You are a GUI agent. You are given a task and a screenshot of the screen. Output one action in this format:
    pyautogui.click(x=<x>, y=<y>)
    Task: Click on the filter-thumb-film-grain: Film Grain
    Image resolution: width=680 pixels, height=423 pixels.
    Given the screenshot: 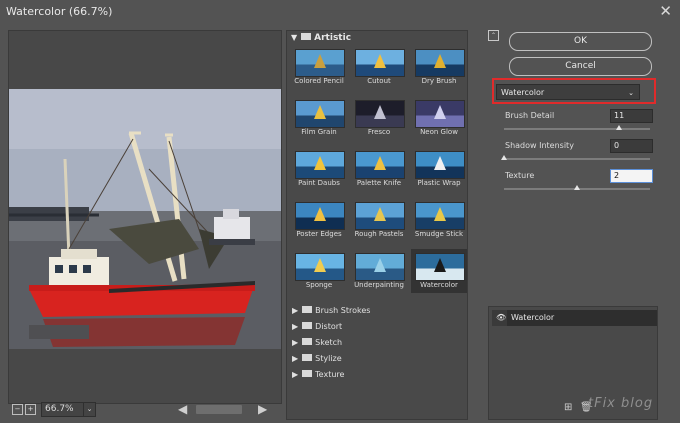 What is the action you would take?
    pyautogui.click(x=319, y=118)
    